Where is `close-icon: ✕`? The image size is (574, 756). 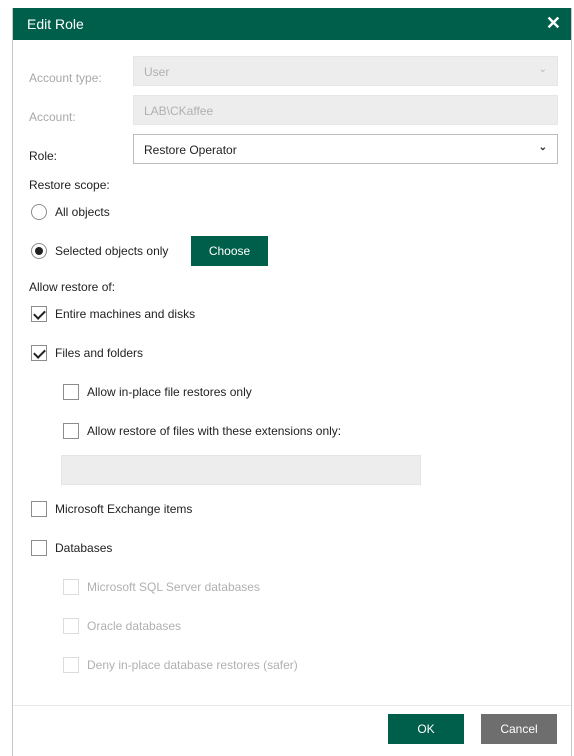 close-icon: ✕ is located at coordinates (553, 23).